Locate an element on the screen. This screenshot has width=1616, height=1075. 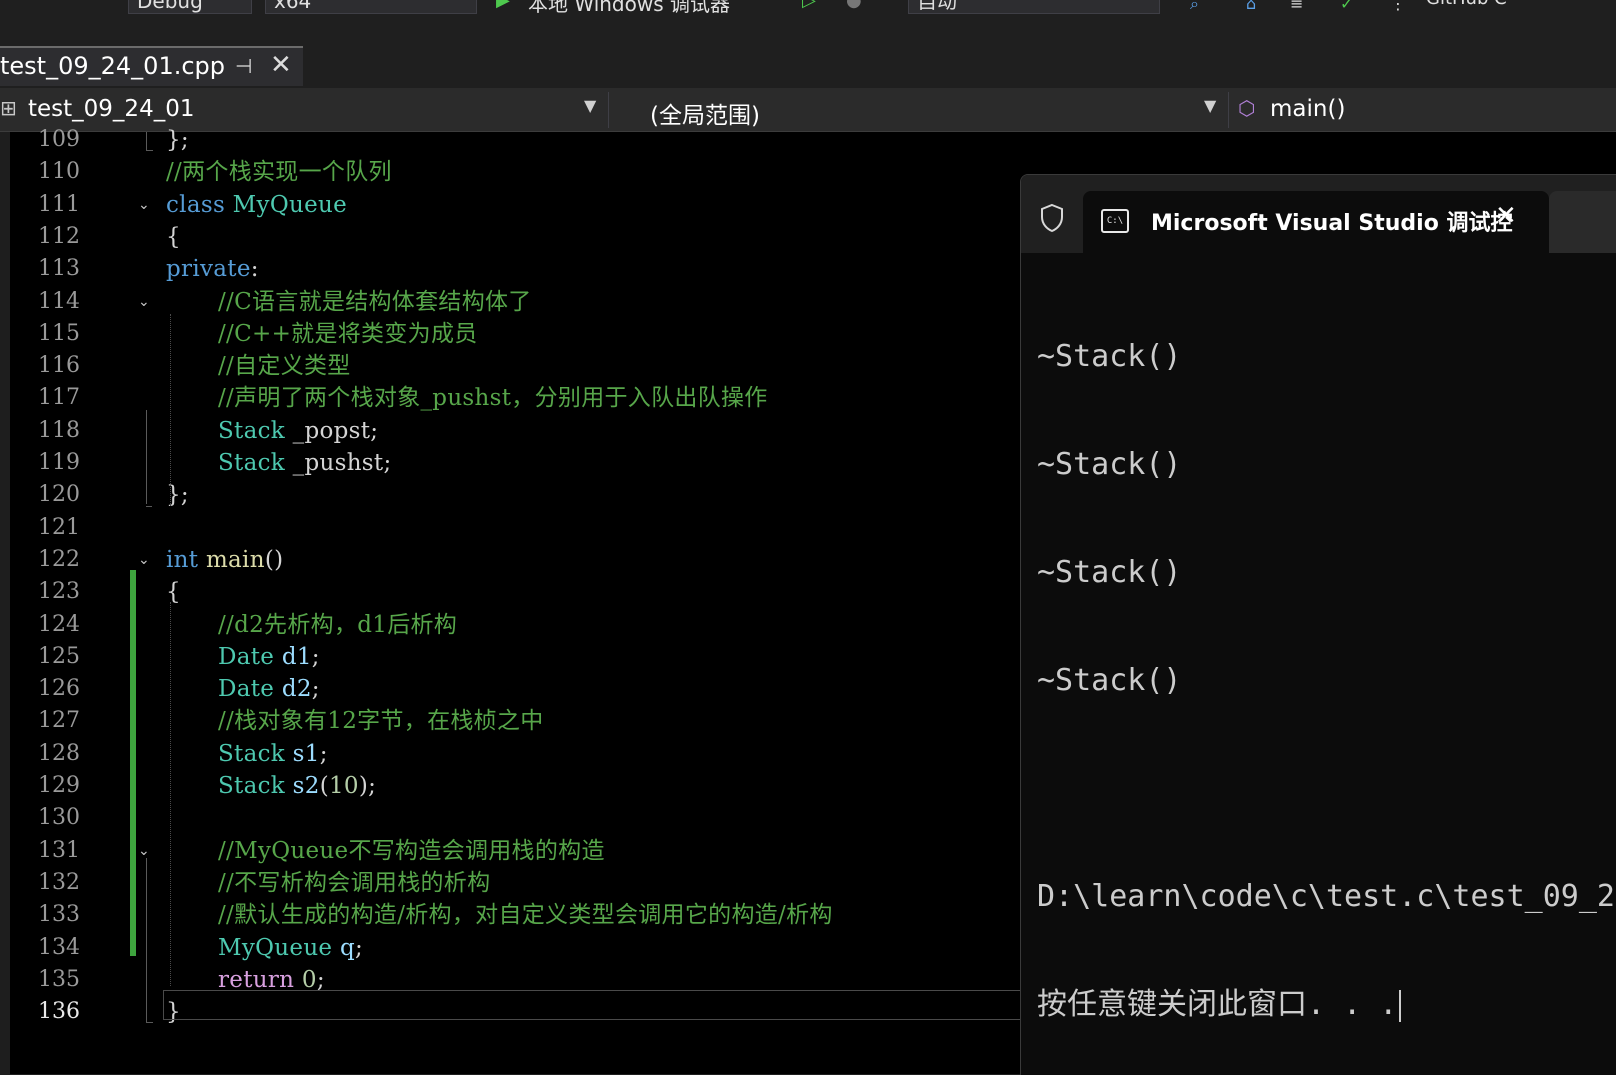
line-number: 109 is located at coordinates (59, 139).